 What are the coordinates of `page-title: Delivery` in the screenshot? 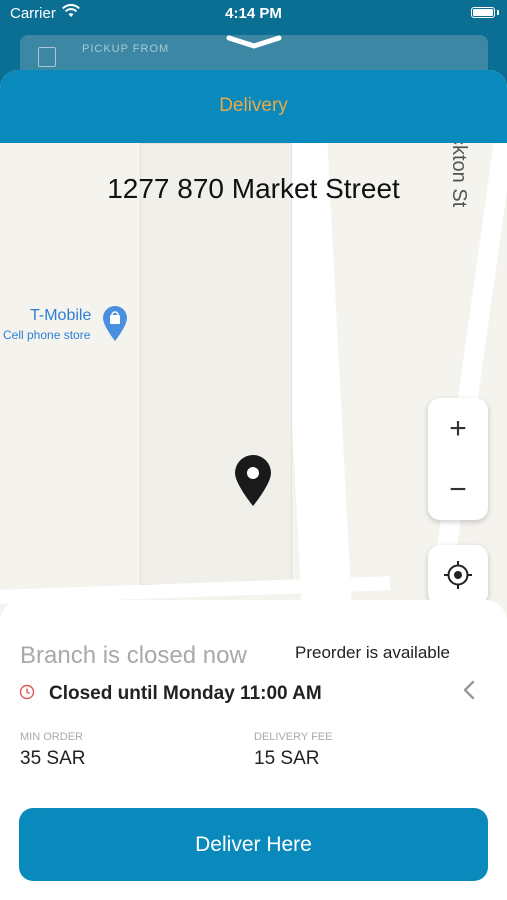 It's located at (253, 105).